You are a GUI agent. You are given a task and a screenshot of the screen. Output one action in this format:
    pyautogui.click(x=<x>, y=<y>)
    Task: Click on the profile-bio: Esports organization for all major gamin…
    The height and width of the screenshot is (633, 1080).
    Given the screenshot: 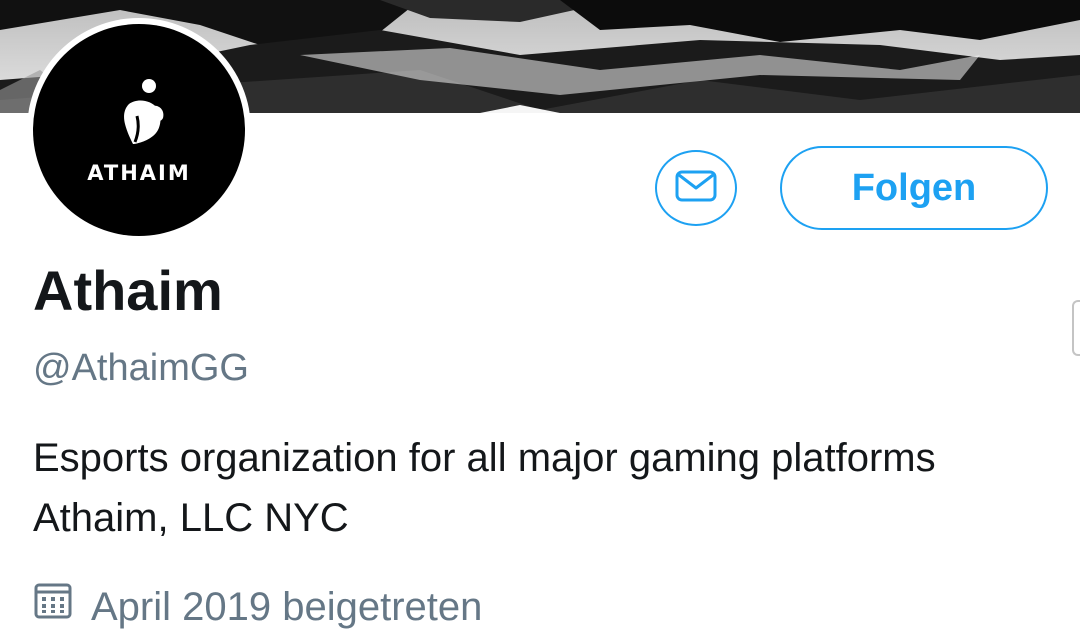 What is the action you would take?
    pyautogui.click(x=484, y=488)
    